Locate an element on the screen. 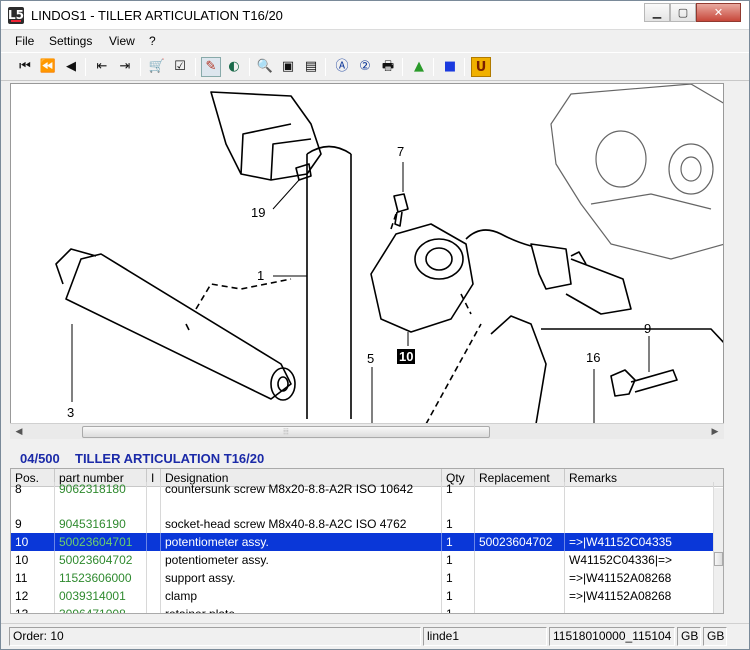 This screenshot has width=750, height=650. callout-9: 9 is located at coordinates (647, 328).